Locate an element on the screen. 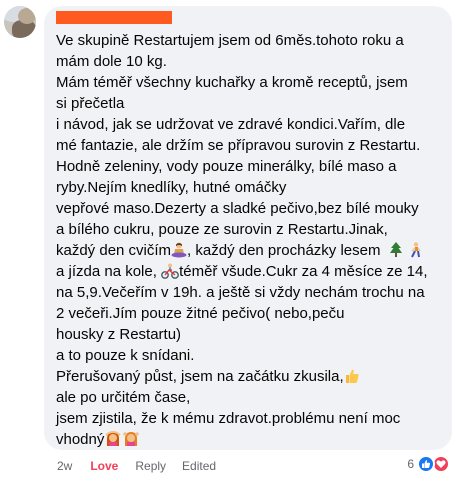  comment-line: si přečetla is located at coordinates (90, 103).